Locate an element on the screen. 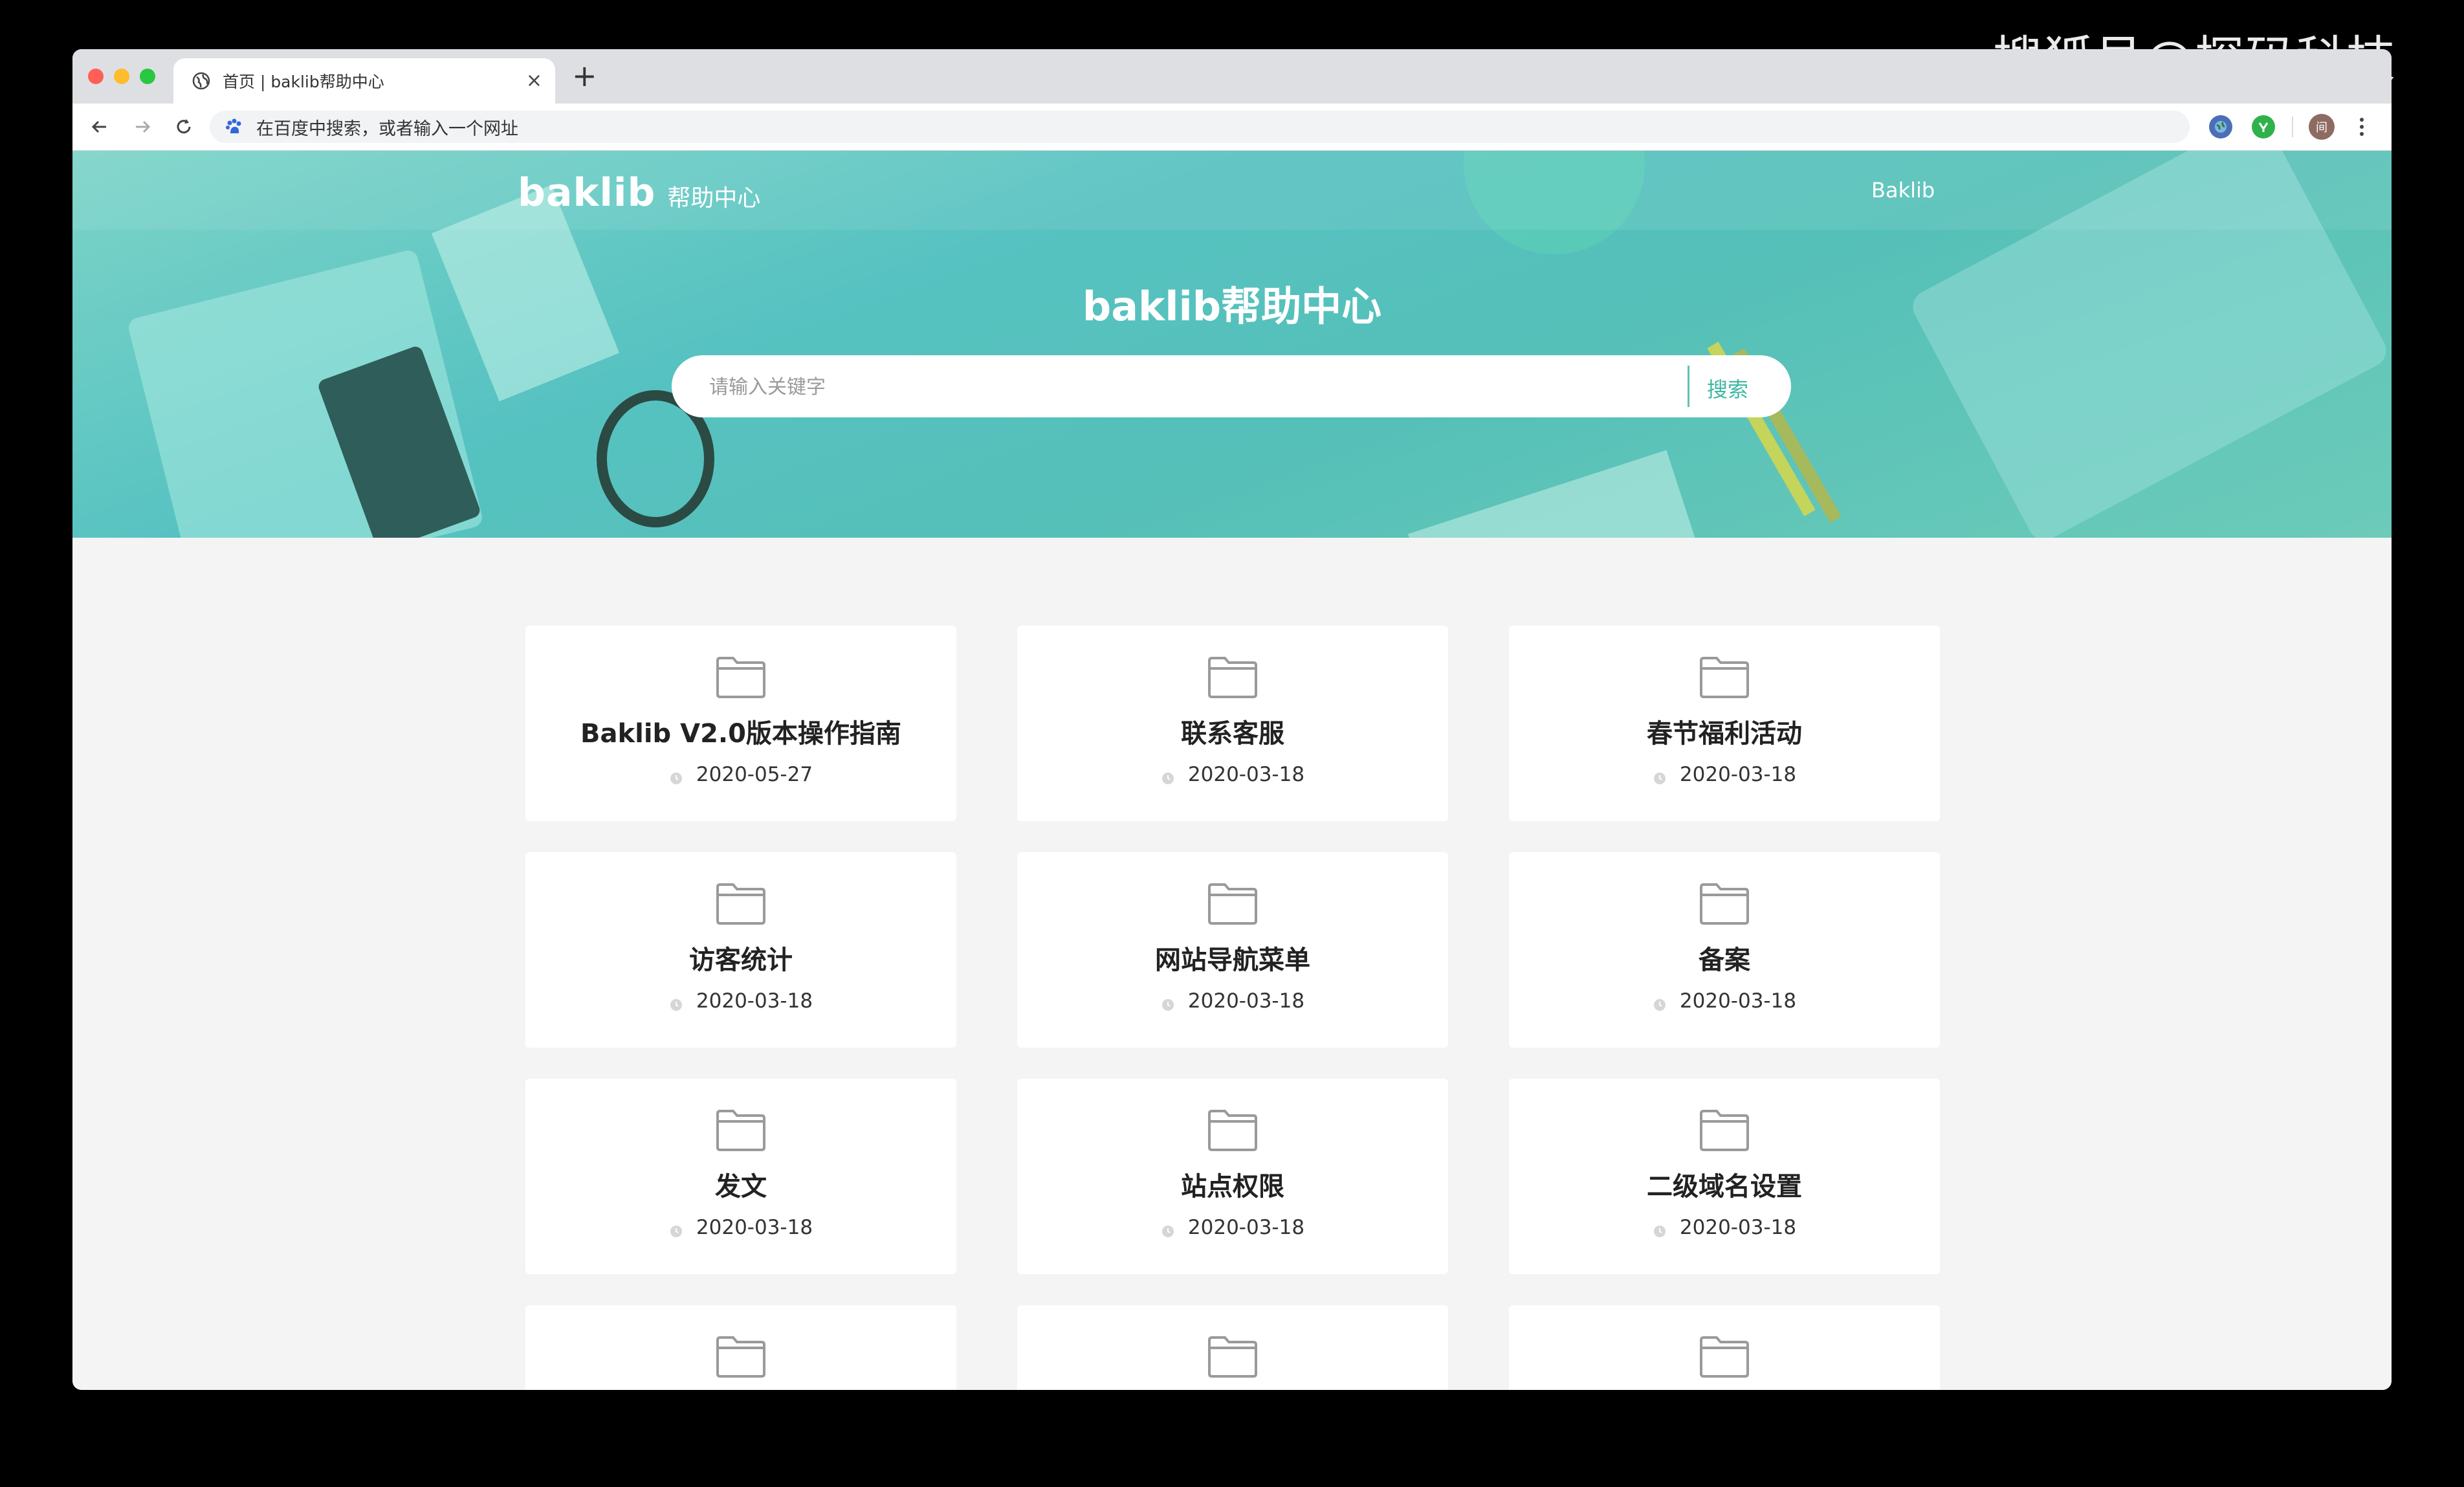  category-card: 发文 2020-03-18 is located at coordinates (741, 1176).